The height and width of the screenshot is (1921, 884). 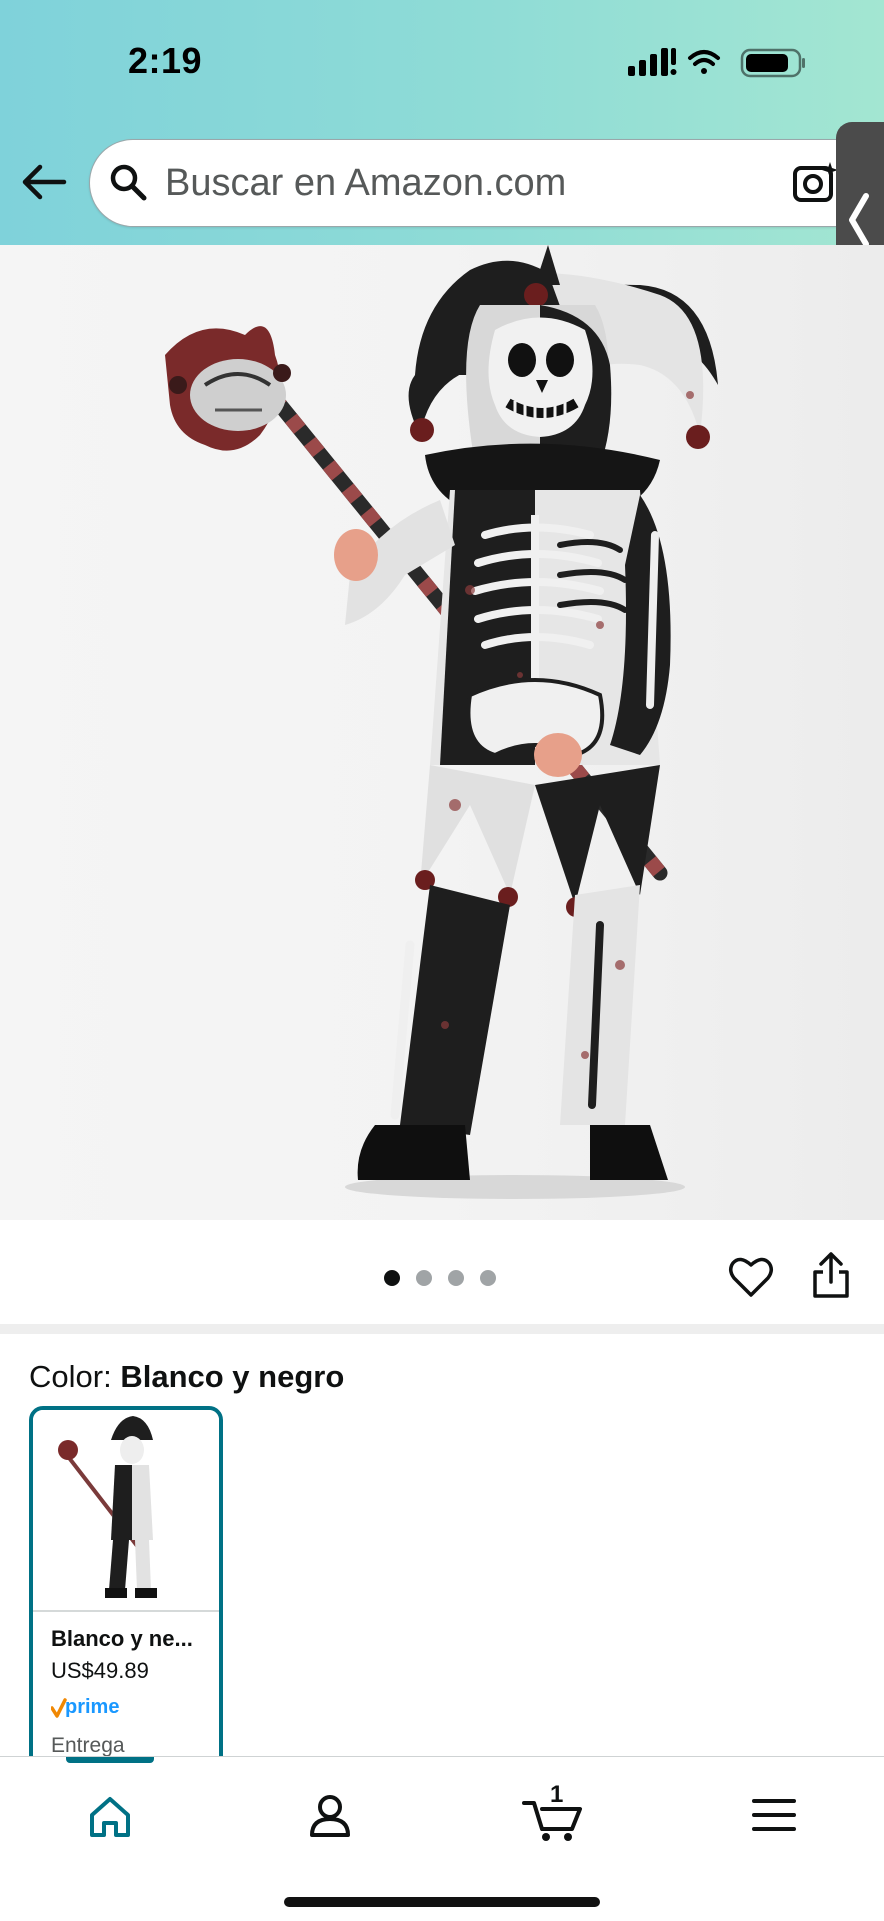 I want to click on nav-cart: 1, so click(x=552, y=1813).